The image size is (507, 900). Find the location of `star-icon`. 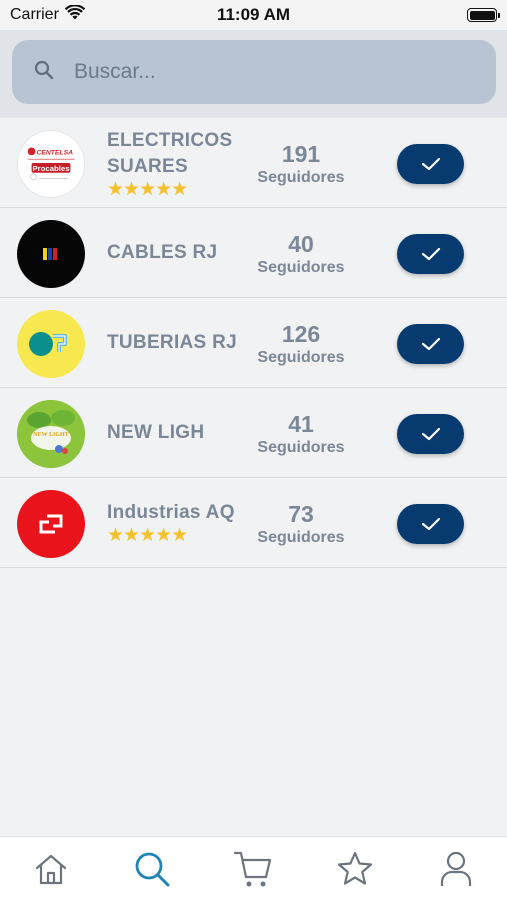

star-icon is located at coordinates (354, 868).